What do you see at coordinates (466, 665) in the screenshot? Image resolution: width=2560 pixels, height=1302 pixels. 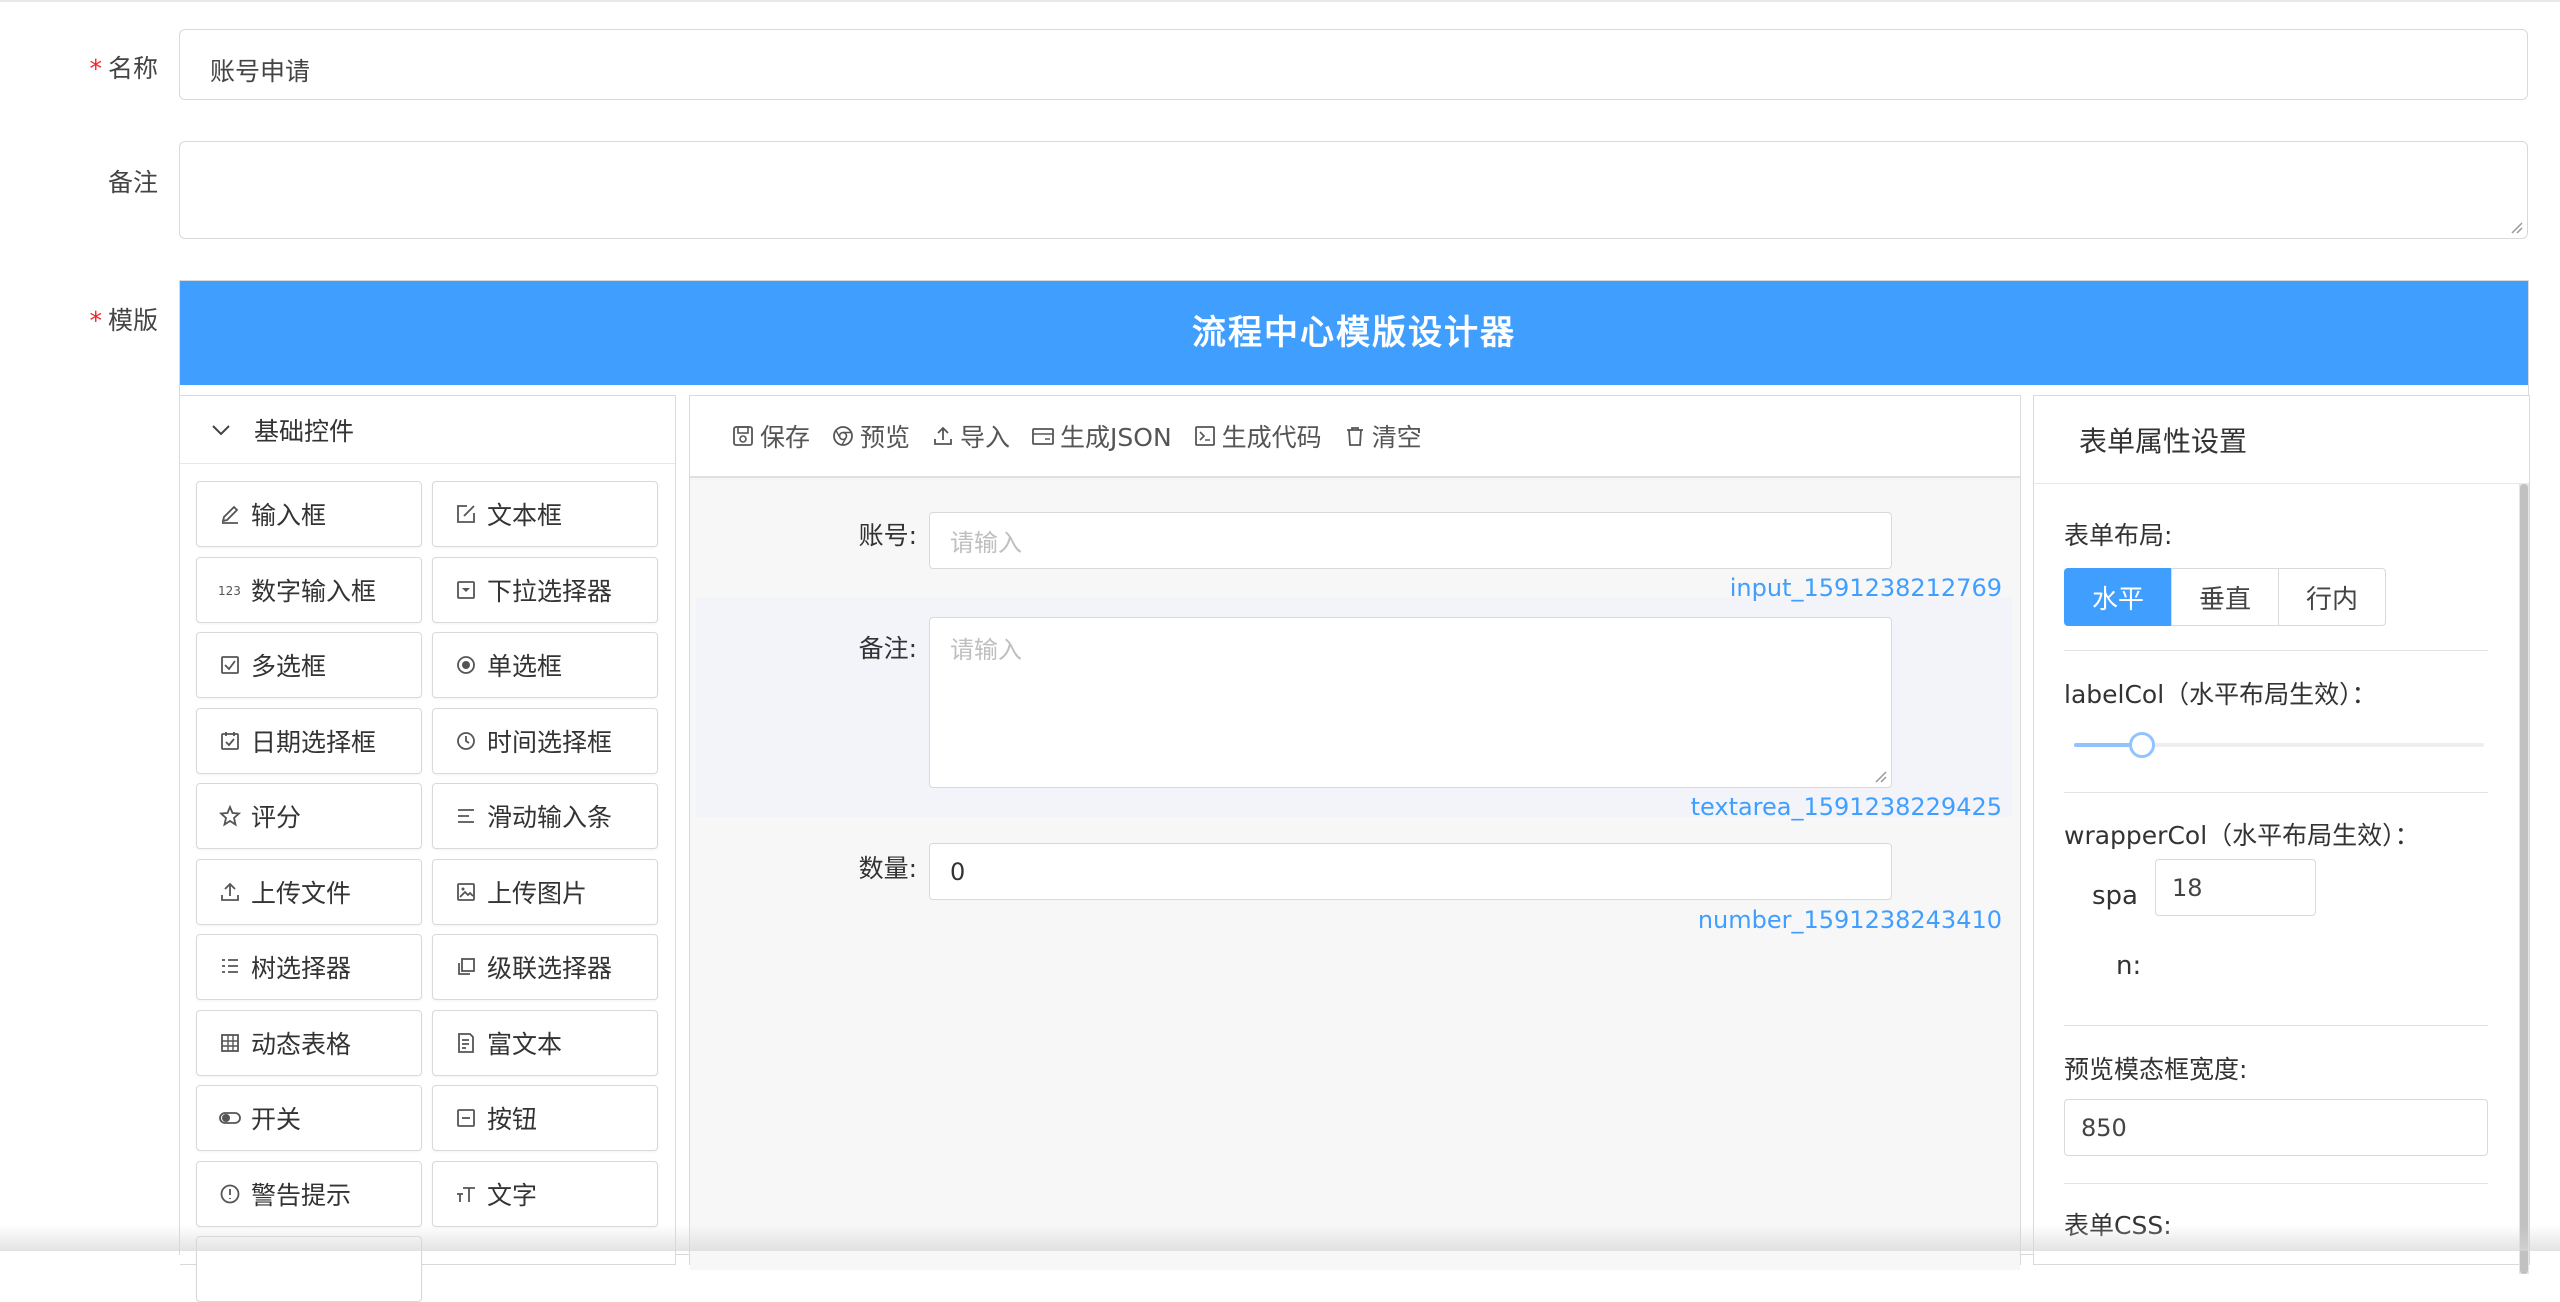 I see `radio-icon` at bounding box center [466, 665].